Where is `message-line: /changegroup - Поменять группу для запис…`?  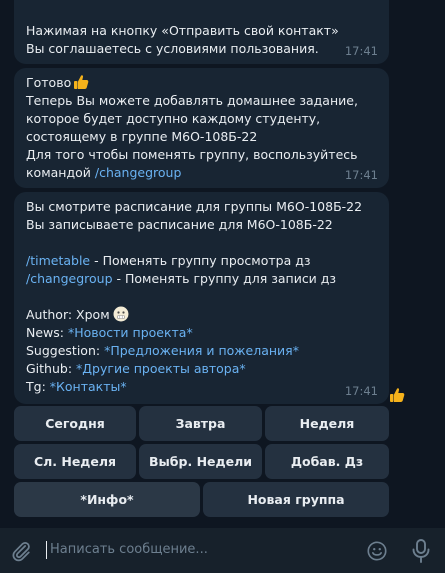
message-line: /changegroup - Поменять группу для запис… is located at coordinates (201, 279).